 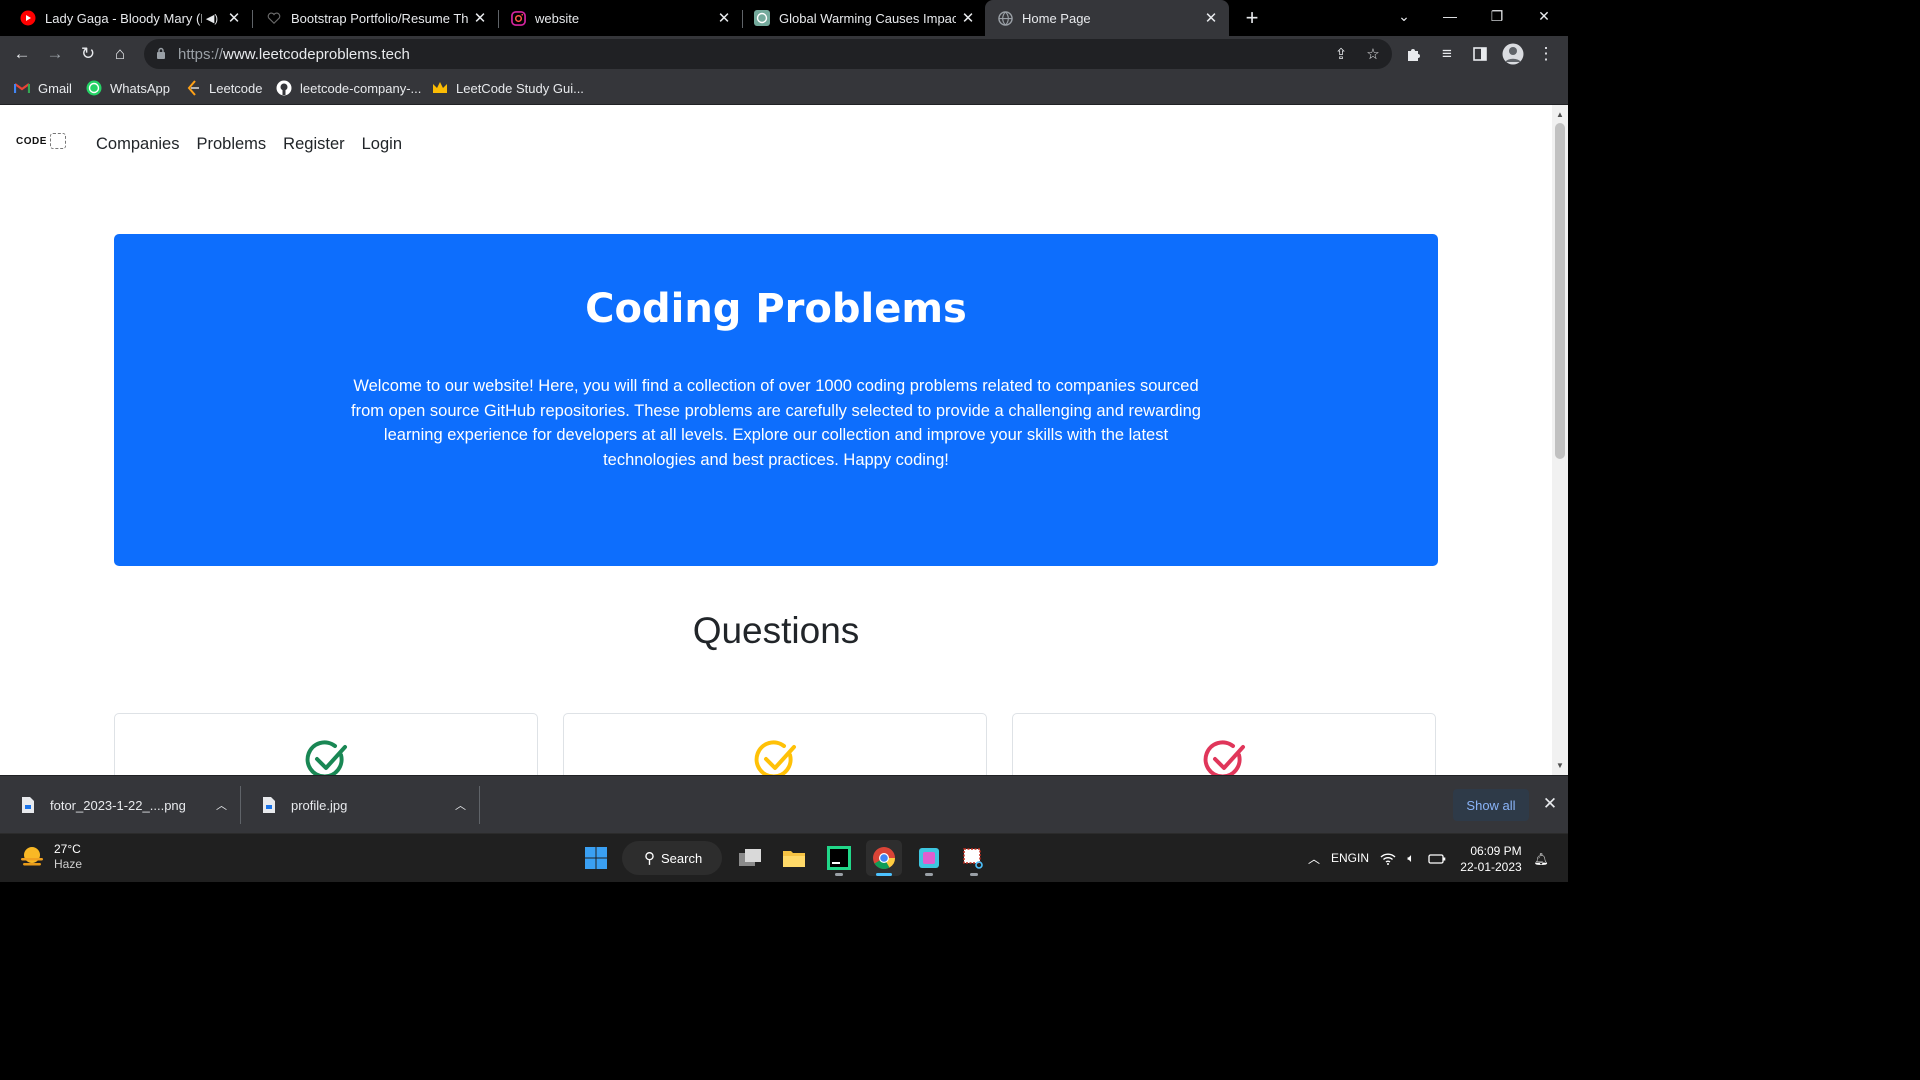 I want to click on system-clock: 06:09 PM 22-01-2023, so click(x=1491, y=858).